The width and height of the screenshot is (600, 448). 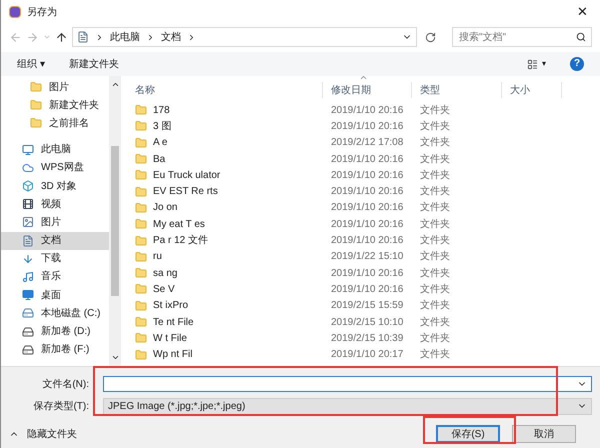 What do you see at coordinates (363, 322) in the screenshot?
I see `file-row: Te nt File 2019/2/15 10:10 文件夹` at bounding box center [363, 322].